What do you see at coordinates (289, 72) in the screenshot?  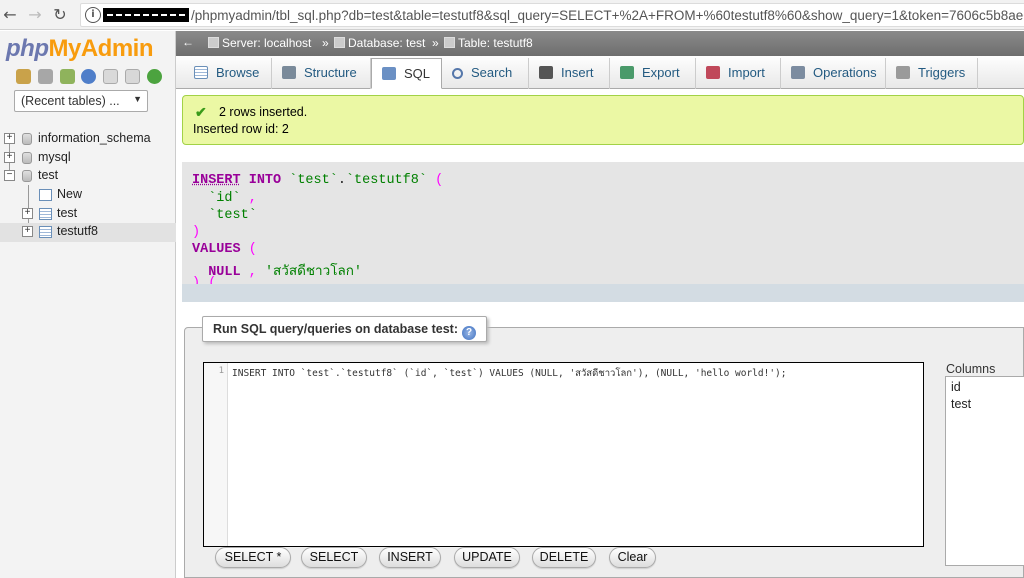 I see `structure-icon` at bounding box center [289, 72].